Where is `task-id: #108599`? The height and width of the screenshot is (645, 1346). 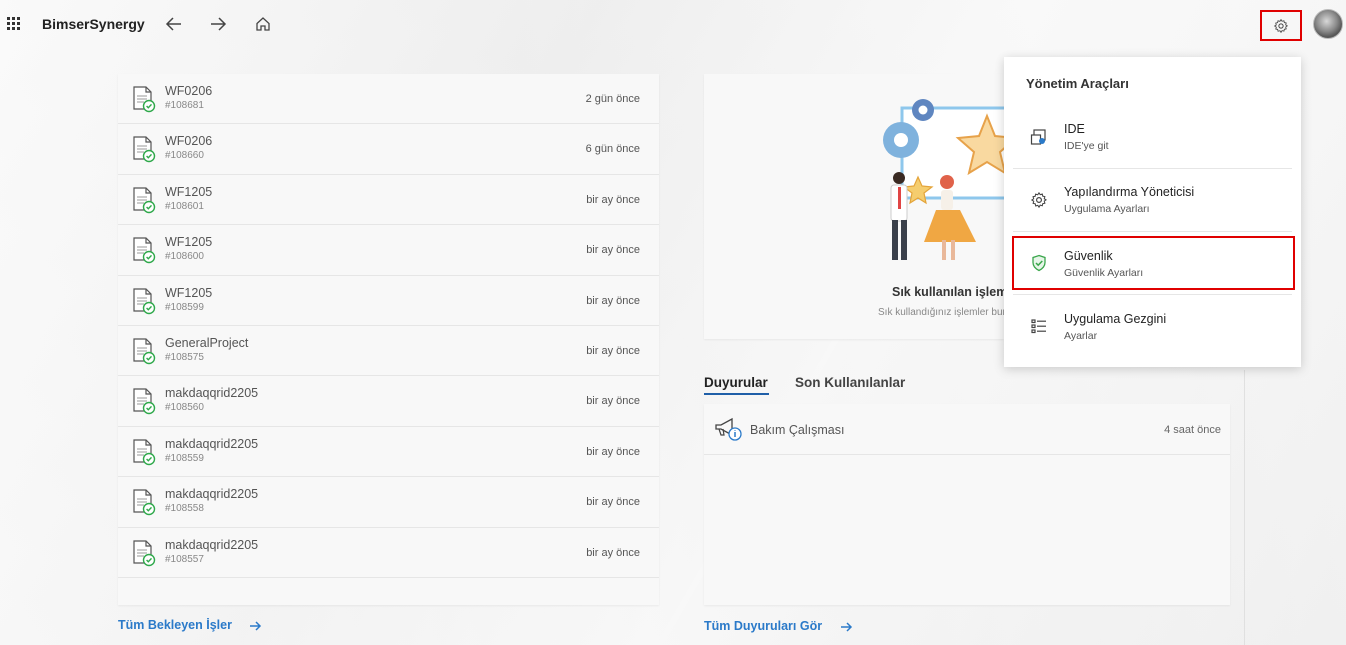
task-id: #108599 is located at coordinates (184, 307).